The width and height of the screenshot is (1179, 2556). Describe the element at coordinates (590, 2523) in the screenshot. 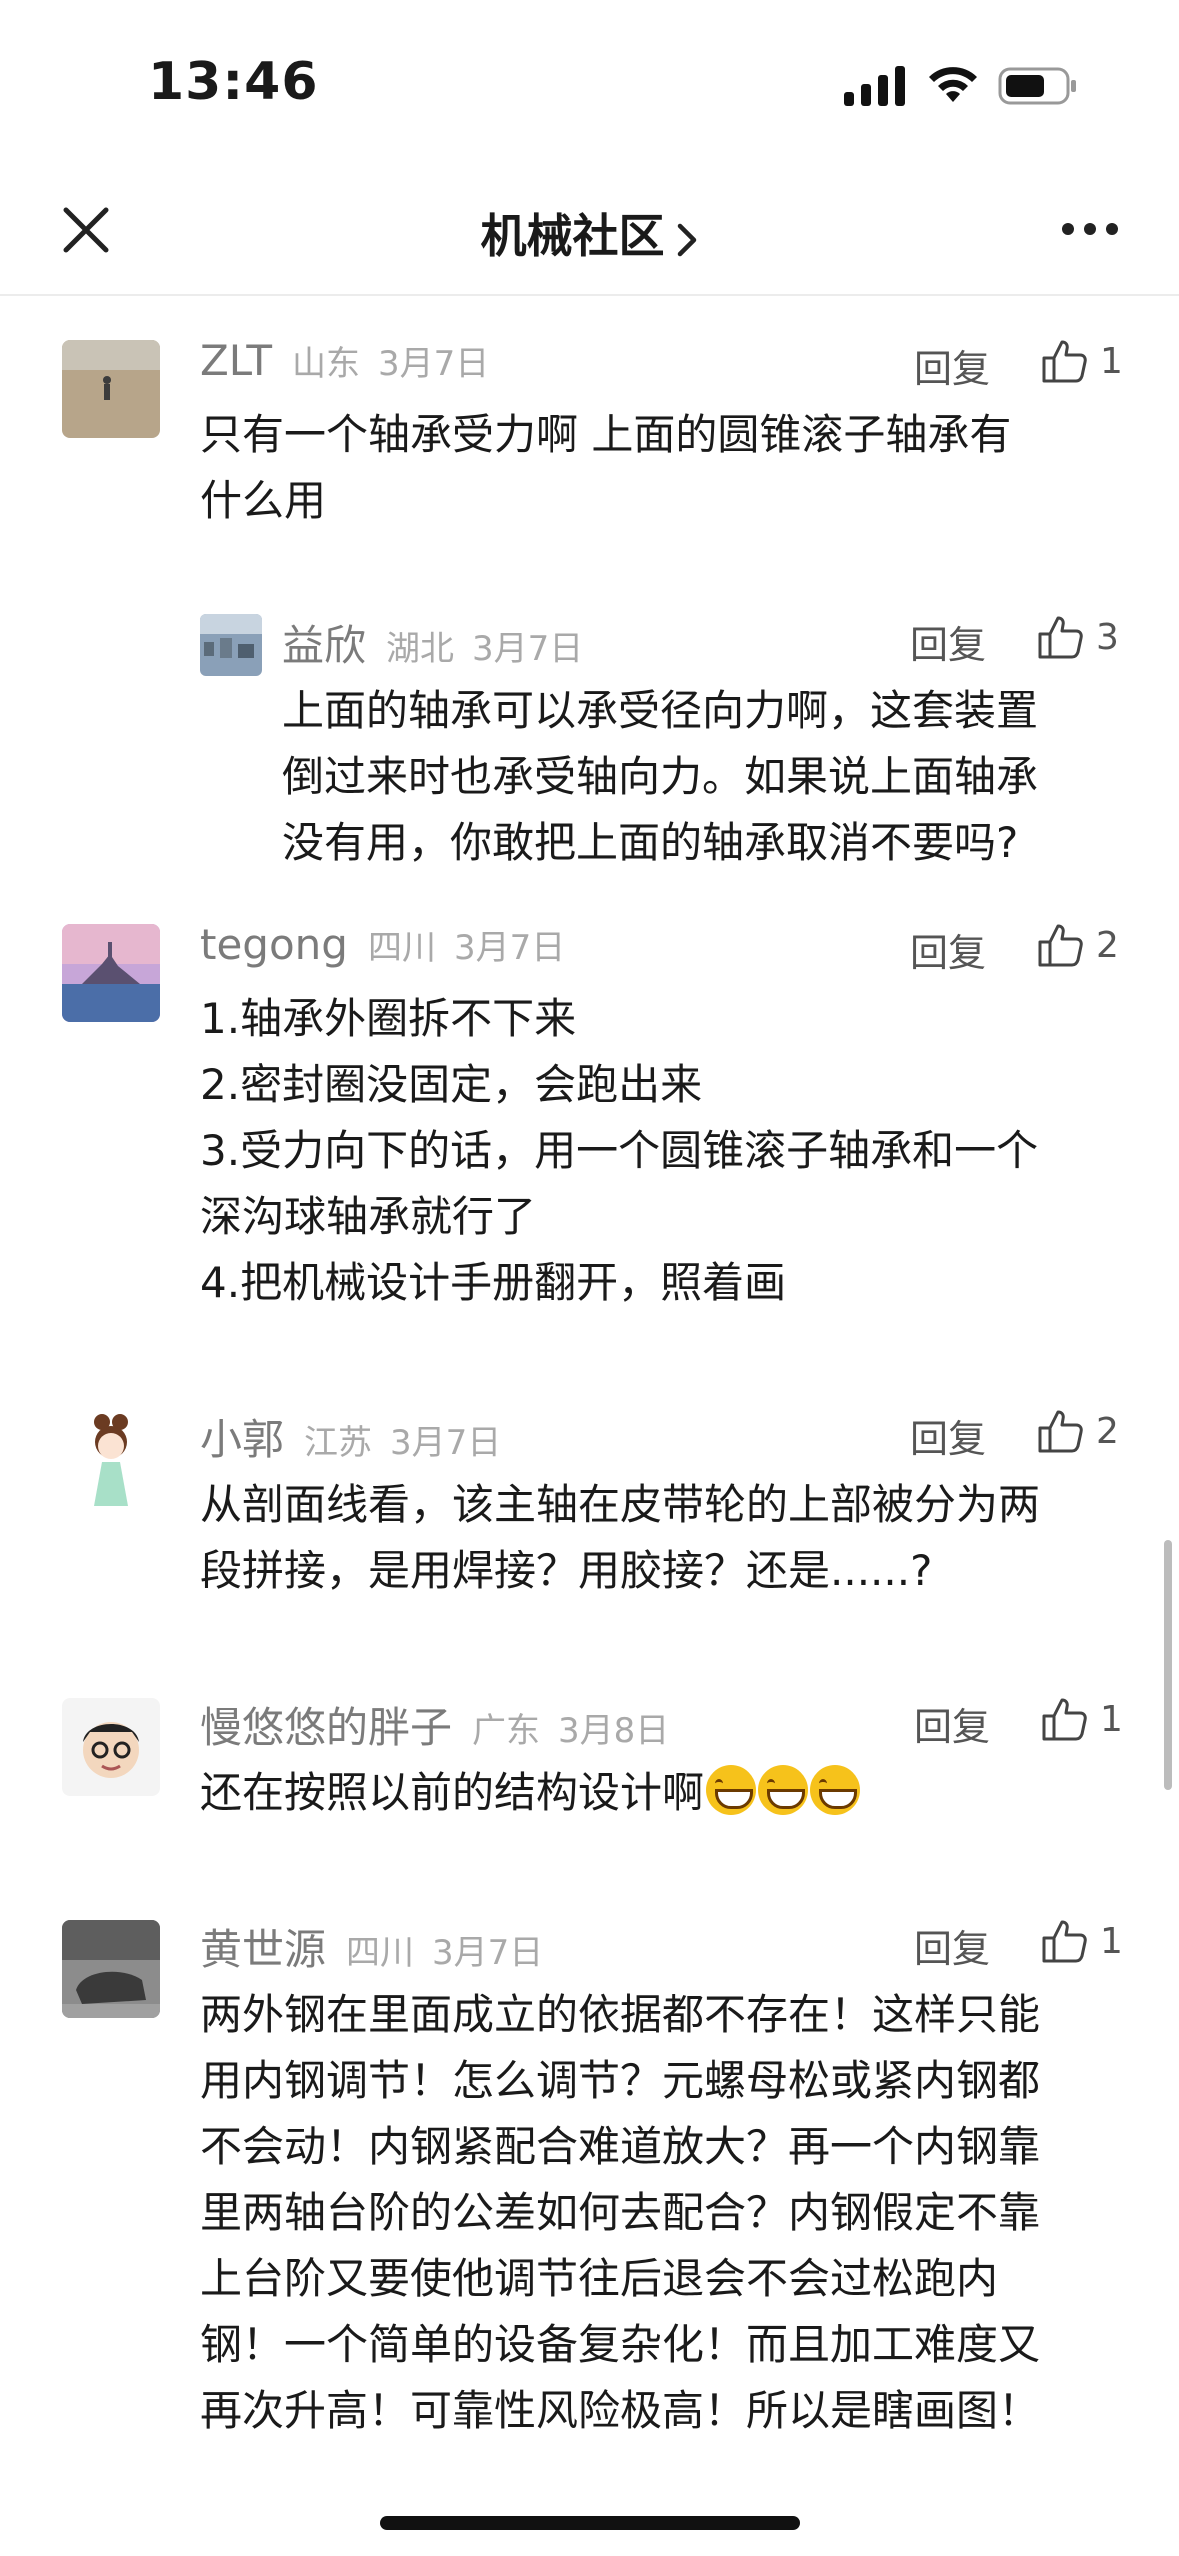

I see `home-indicator` at that location.